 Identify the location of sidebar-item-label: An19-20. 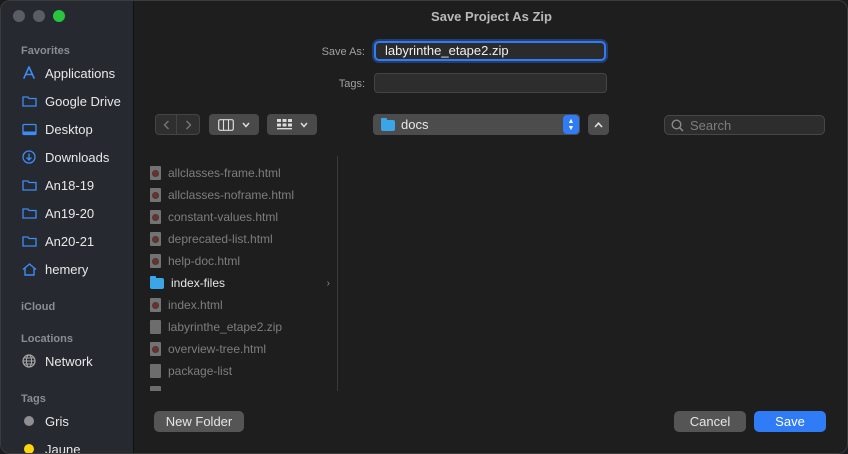
(70, 213).